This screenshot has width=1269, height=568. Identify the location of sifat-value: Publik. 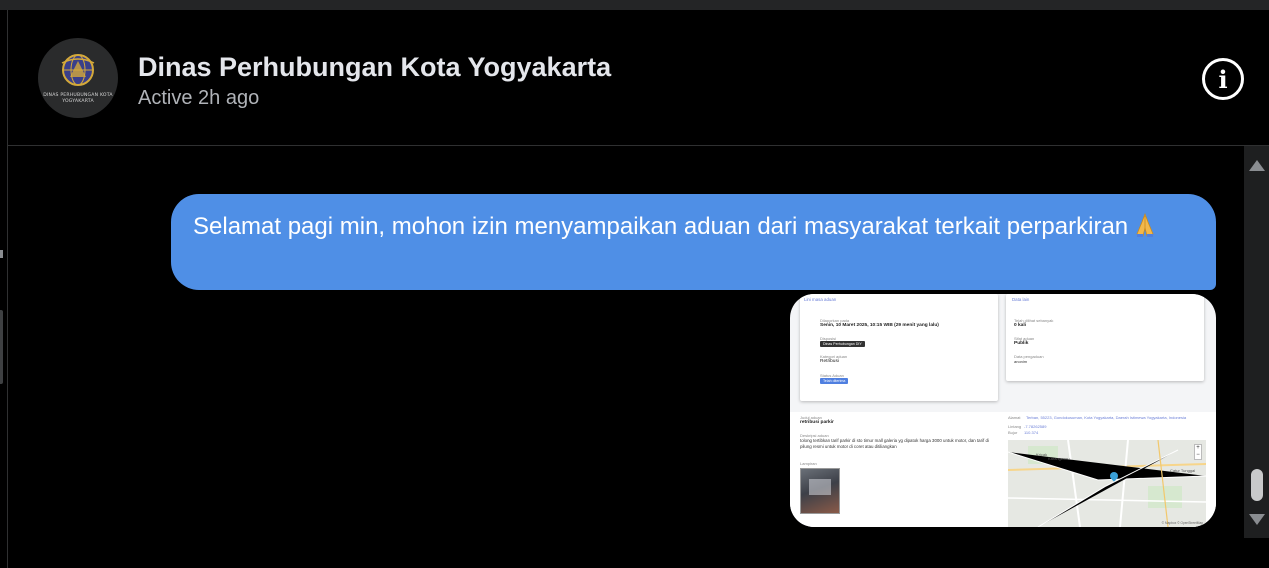
(1021, 343).